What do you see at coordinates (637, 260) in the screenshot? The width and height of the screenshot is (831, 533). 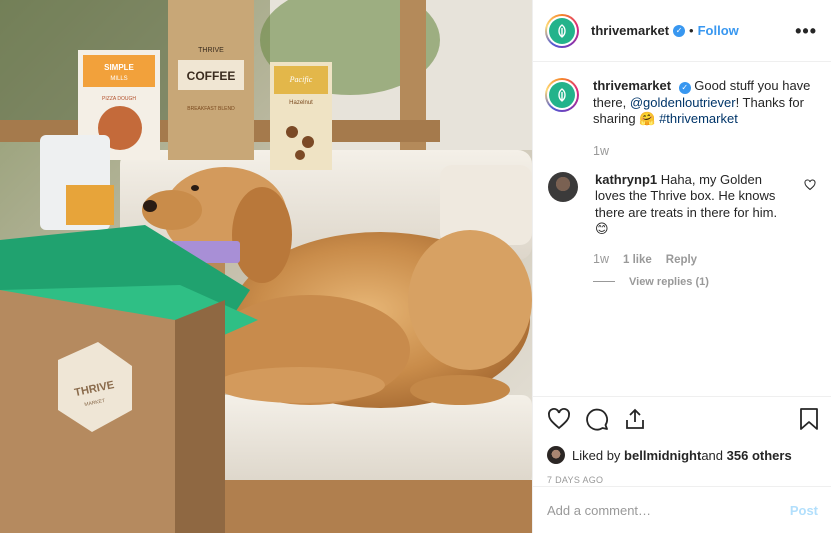 I see `comment-likes: 1 like` at bounding box center [637, 260].